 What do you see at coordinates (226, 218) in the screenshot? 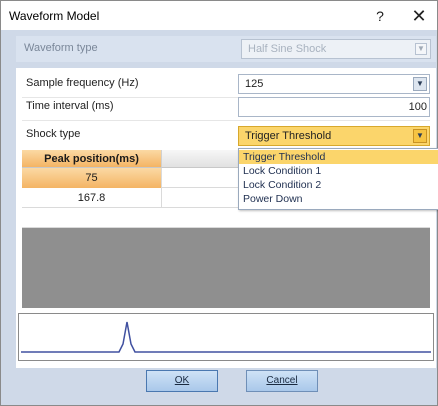
I see `table-row-new` at bounding box center [226, 218].